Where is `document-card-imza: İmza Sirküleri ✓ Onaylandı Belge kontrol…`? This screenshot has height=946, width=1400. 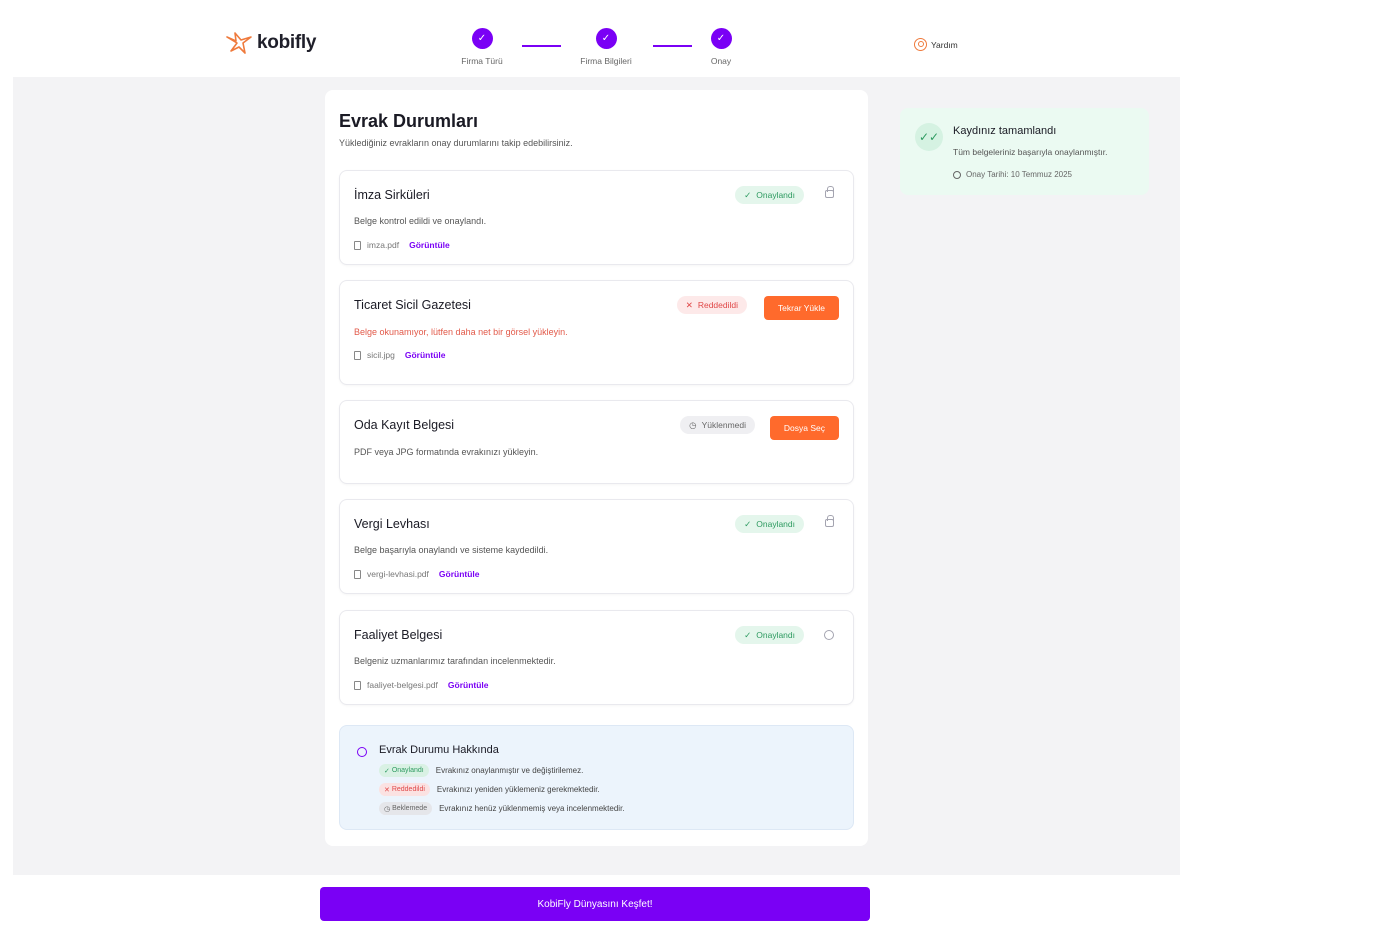 document-card-imza: İmza Sirküleri ✓ Onaylandı Belge kontrol… is located at coordinates (596, 217).